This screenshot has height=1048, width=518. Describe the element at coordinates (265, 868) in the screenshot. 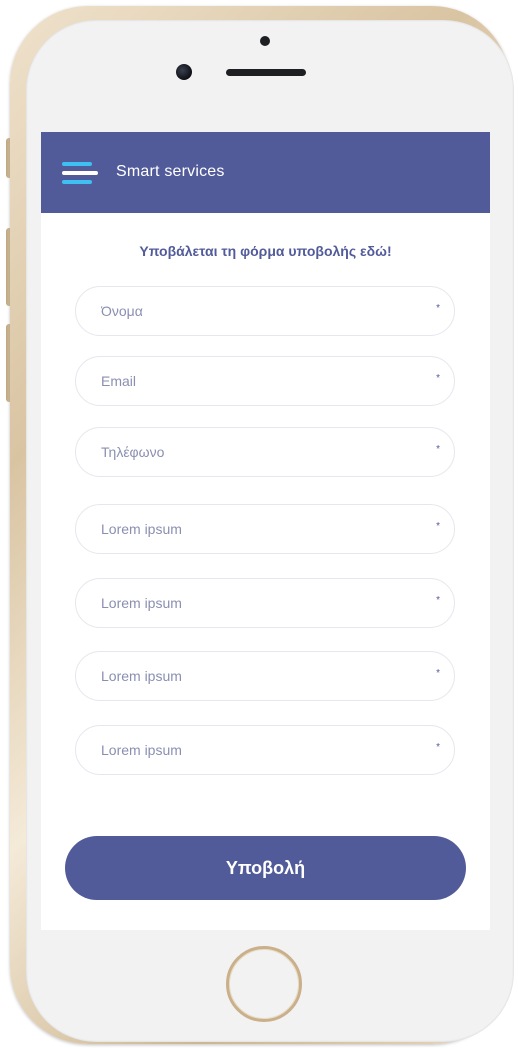

I see `submit-button: Υποβολή` at that location.